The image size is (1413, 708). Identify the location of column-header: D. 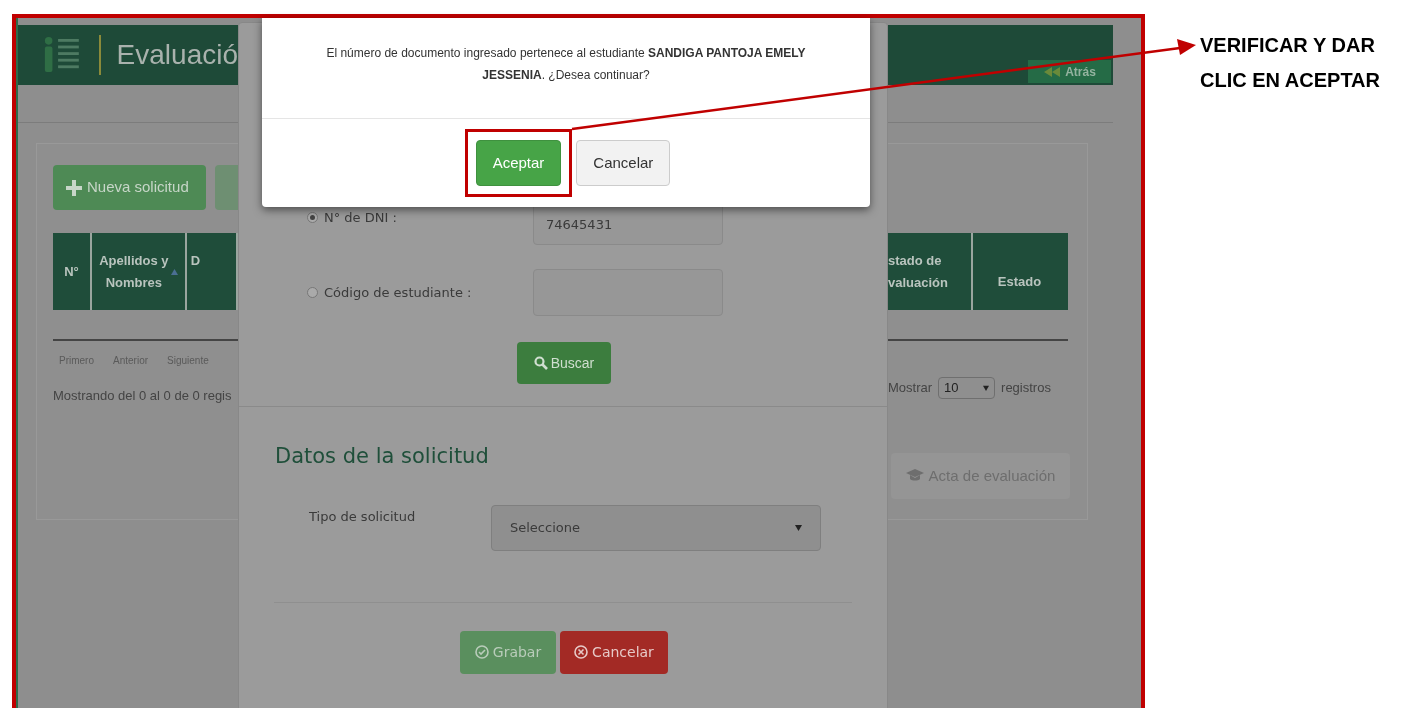
(195, 261).